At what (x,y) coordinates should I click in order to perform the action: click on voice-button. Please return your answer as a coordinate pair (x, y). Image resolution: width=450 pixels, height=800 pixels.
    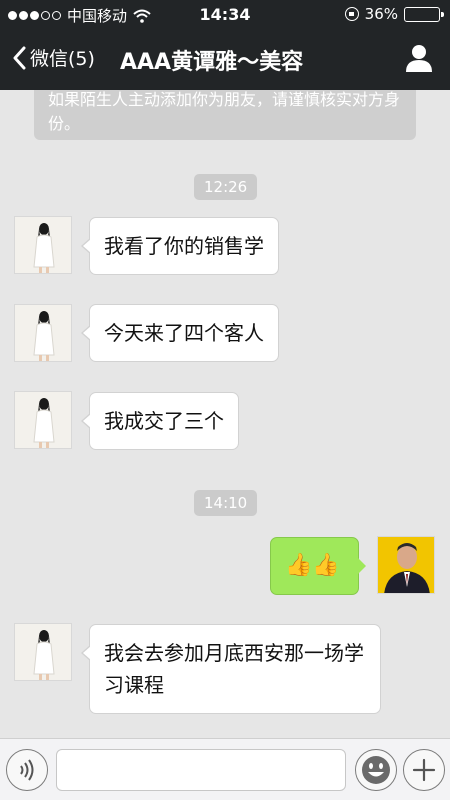
    Looking at the image, I should click on (27, 770).